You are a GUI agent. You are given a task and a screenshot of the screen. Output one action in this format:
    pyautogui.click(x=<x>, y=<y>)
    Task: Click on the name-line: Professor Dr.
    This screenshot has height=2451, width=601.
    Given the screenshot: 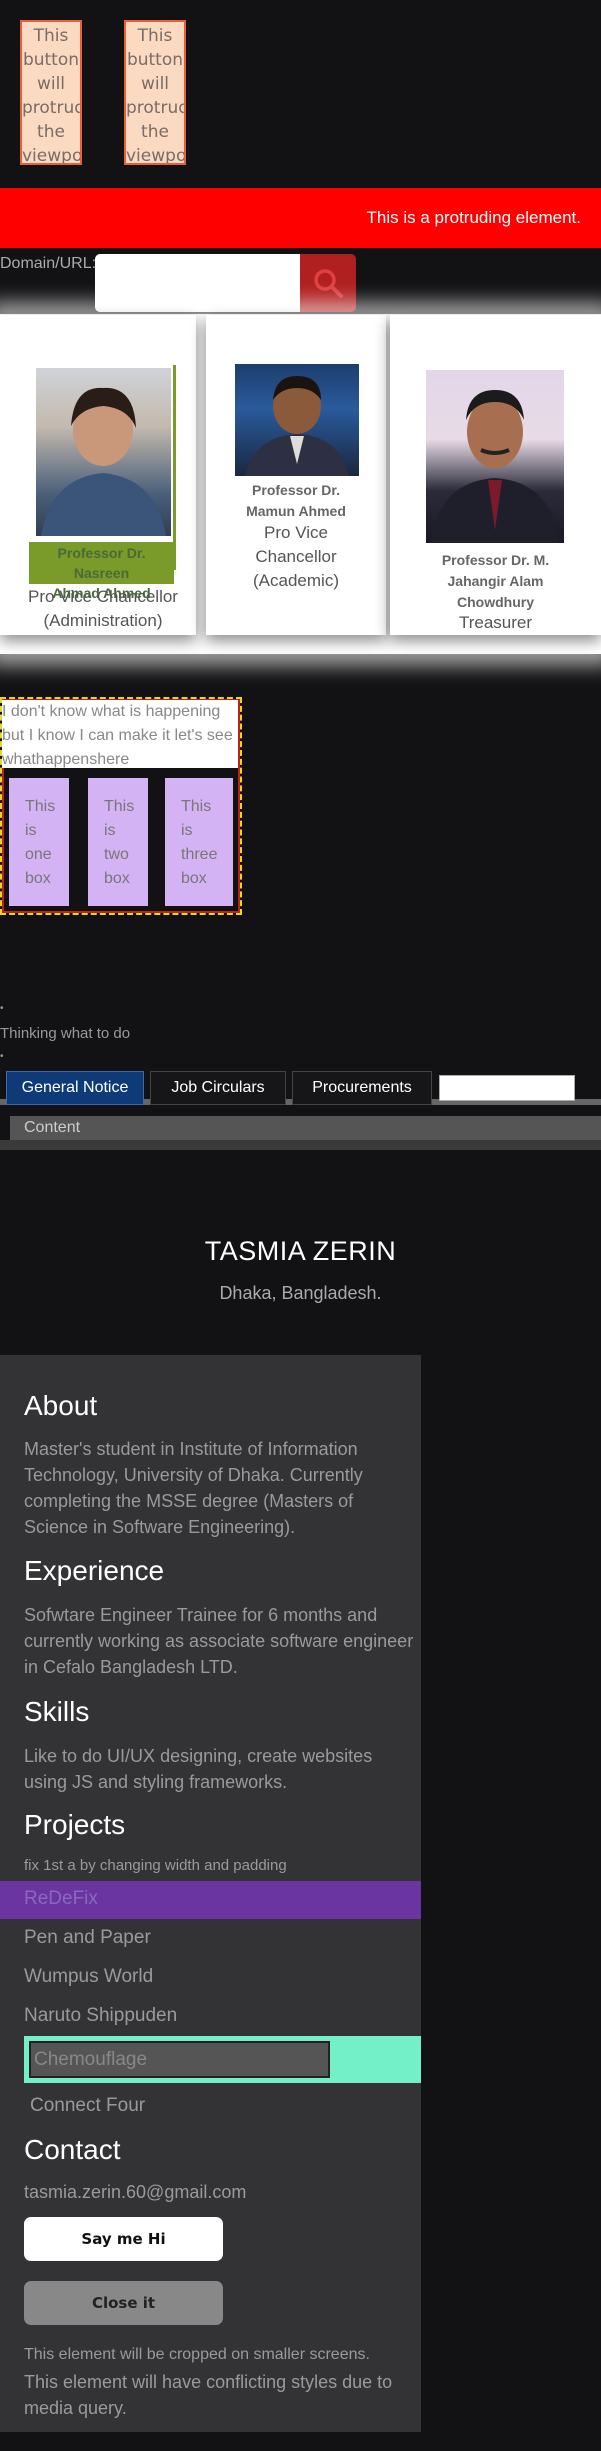 What is the action you would take?
    pyautogui.click(x=296, y=490)
    